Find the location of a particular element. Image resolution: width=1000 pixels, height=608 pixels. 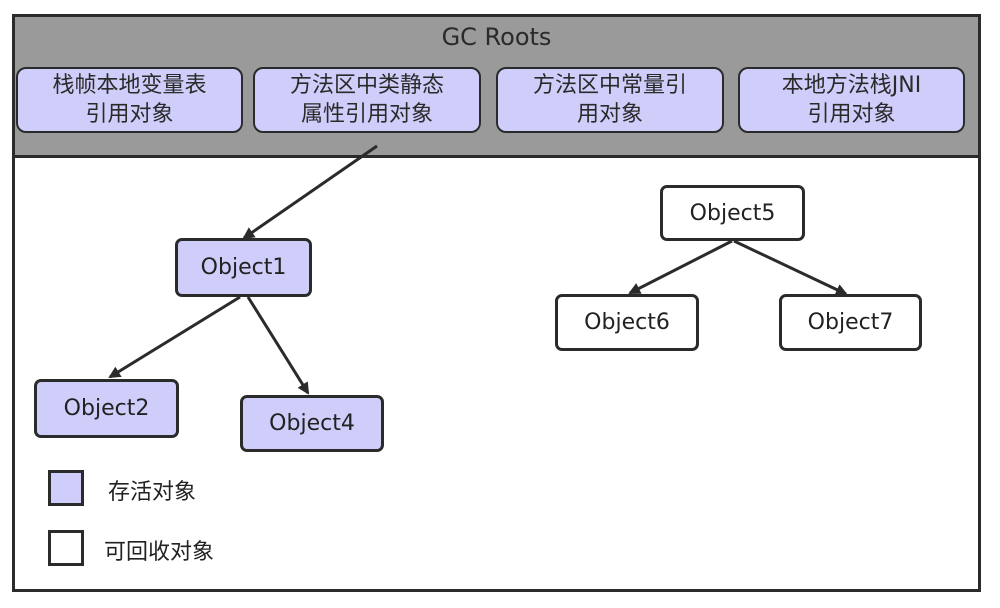

object7-node: Object7 is located at coordinates (850, 322).